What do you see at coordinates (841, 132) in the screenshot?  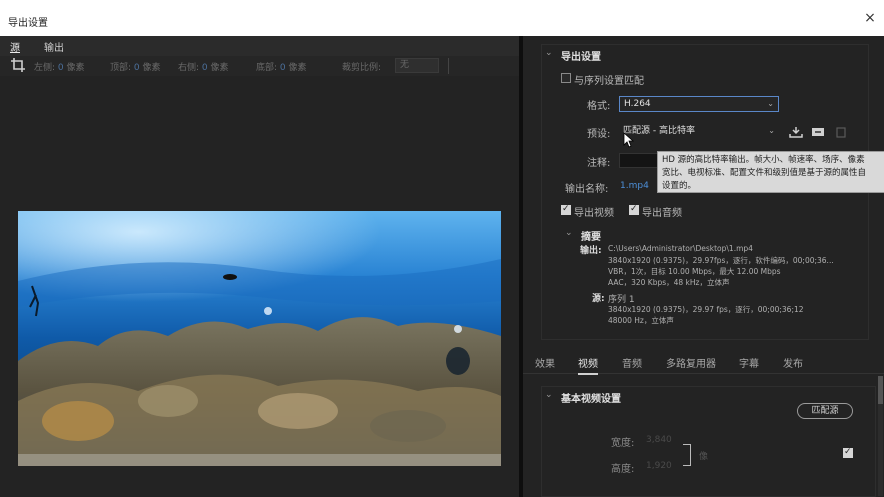 I see `delete-preset-icon` at bounding box center [841, 132].